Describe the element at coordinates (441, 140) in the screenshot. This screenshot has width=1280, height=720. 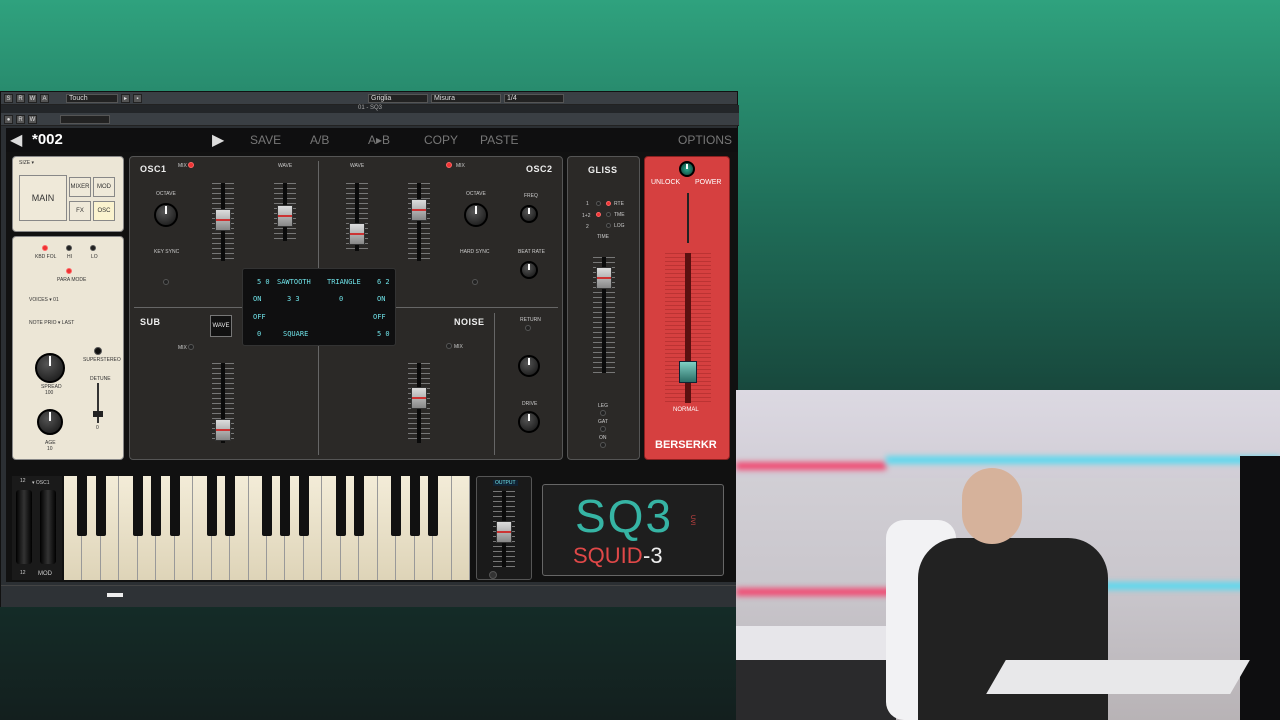
I see `copy-button: COPY` at that location.